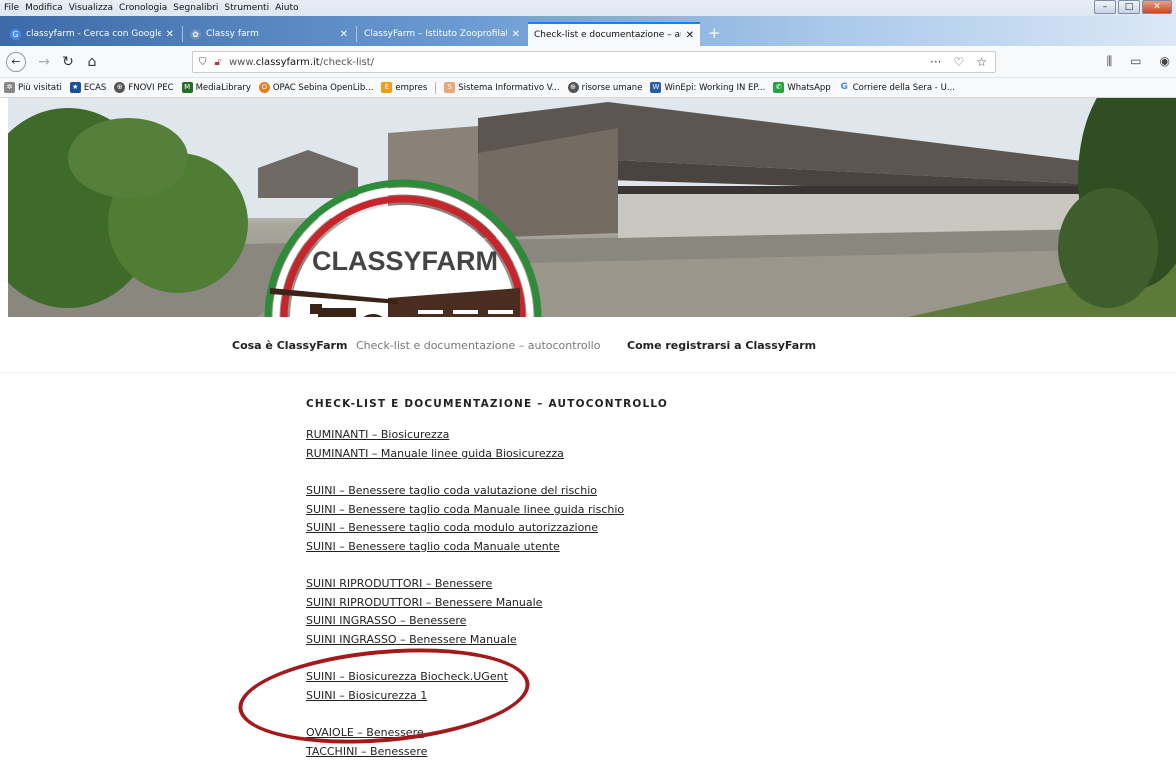 The image size is (1176, 780). I want to click on doc-link: SUINI INGRASSO – Benessere, so click(606, 621).